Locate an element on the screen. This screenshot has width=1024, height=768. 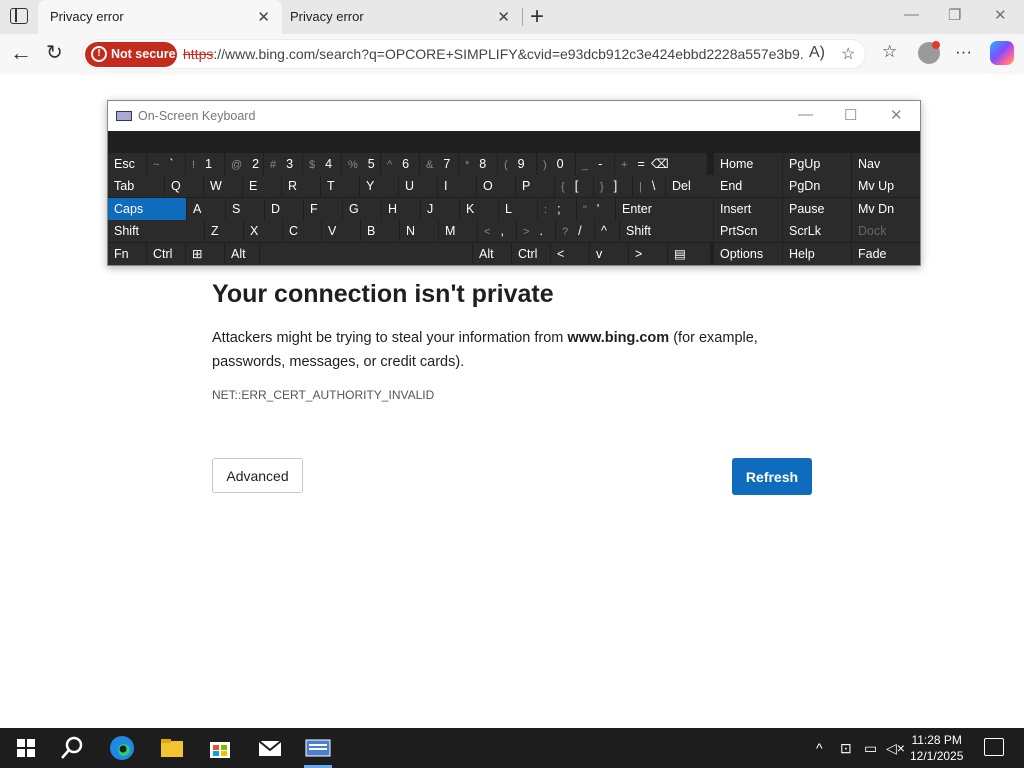
close-tab-icon: ✕ is located at coordinates (263, 17).